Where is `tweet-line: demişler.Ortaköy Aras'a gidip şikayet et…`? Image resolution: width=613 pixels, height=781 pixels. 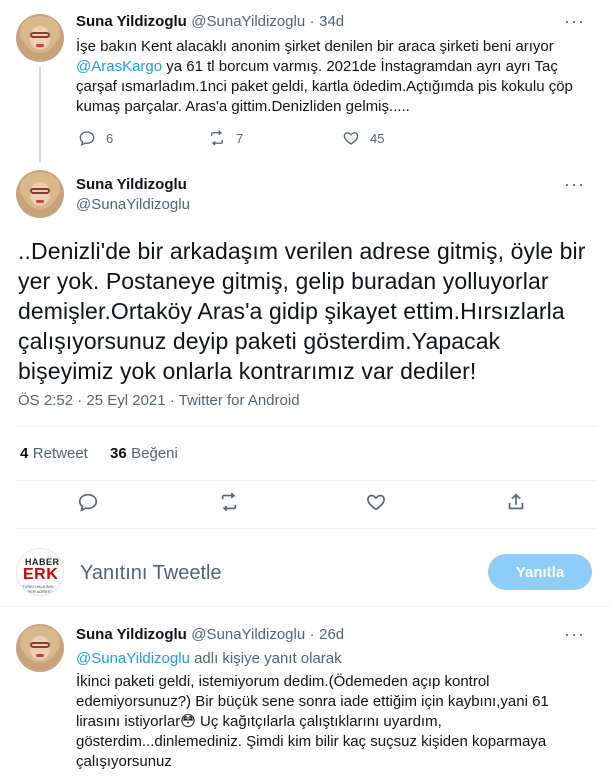
tweet-line: demişler.Ortaköy Aras'a gidip şikayet et… is located at coordinates (291, 311).